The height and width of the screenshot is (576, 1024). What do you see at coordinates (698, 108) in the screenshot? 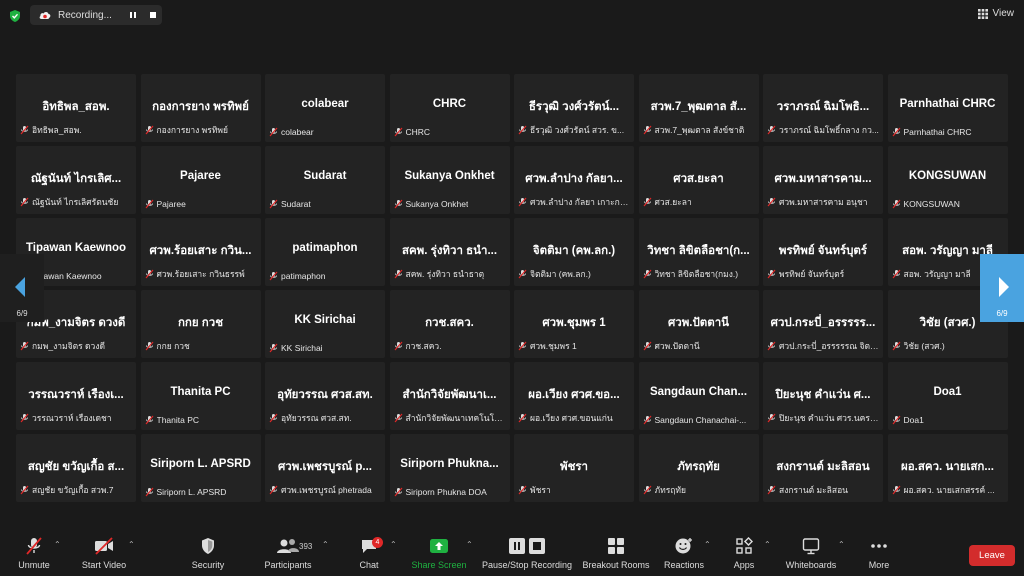
I see `participant-tile: สวพ.7_พุฒตาล สั... สวพ.7_พุฒตาล สังข์ชาติ` at bounding box center [698, 108].